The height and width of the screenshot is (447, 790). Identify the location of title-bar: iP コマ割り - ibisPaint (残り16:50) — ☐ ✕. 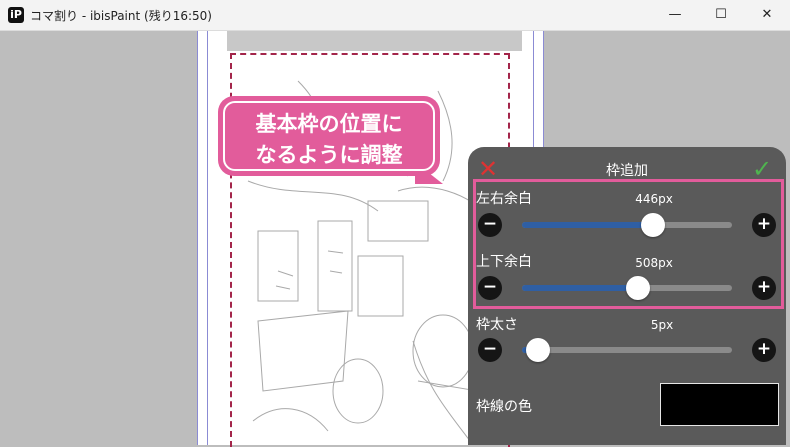
(395, 15).